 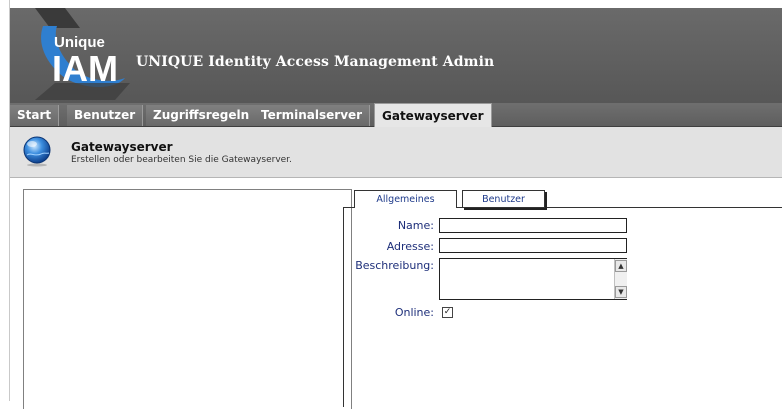 I want to click on tab-start: Start, so click(x=35, y=115).